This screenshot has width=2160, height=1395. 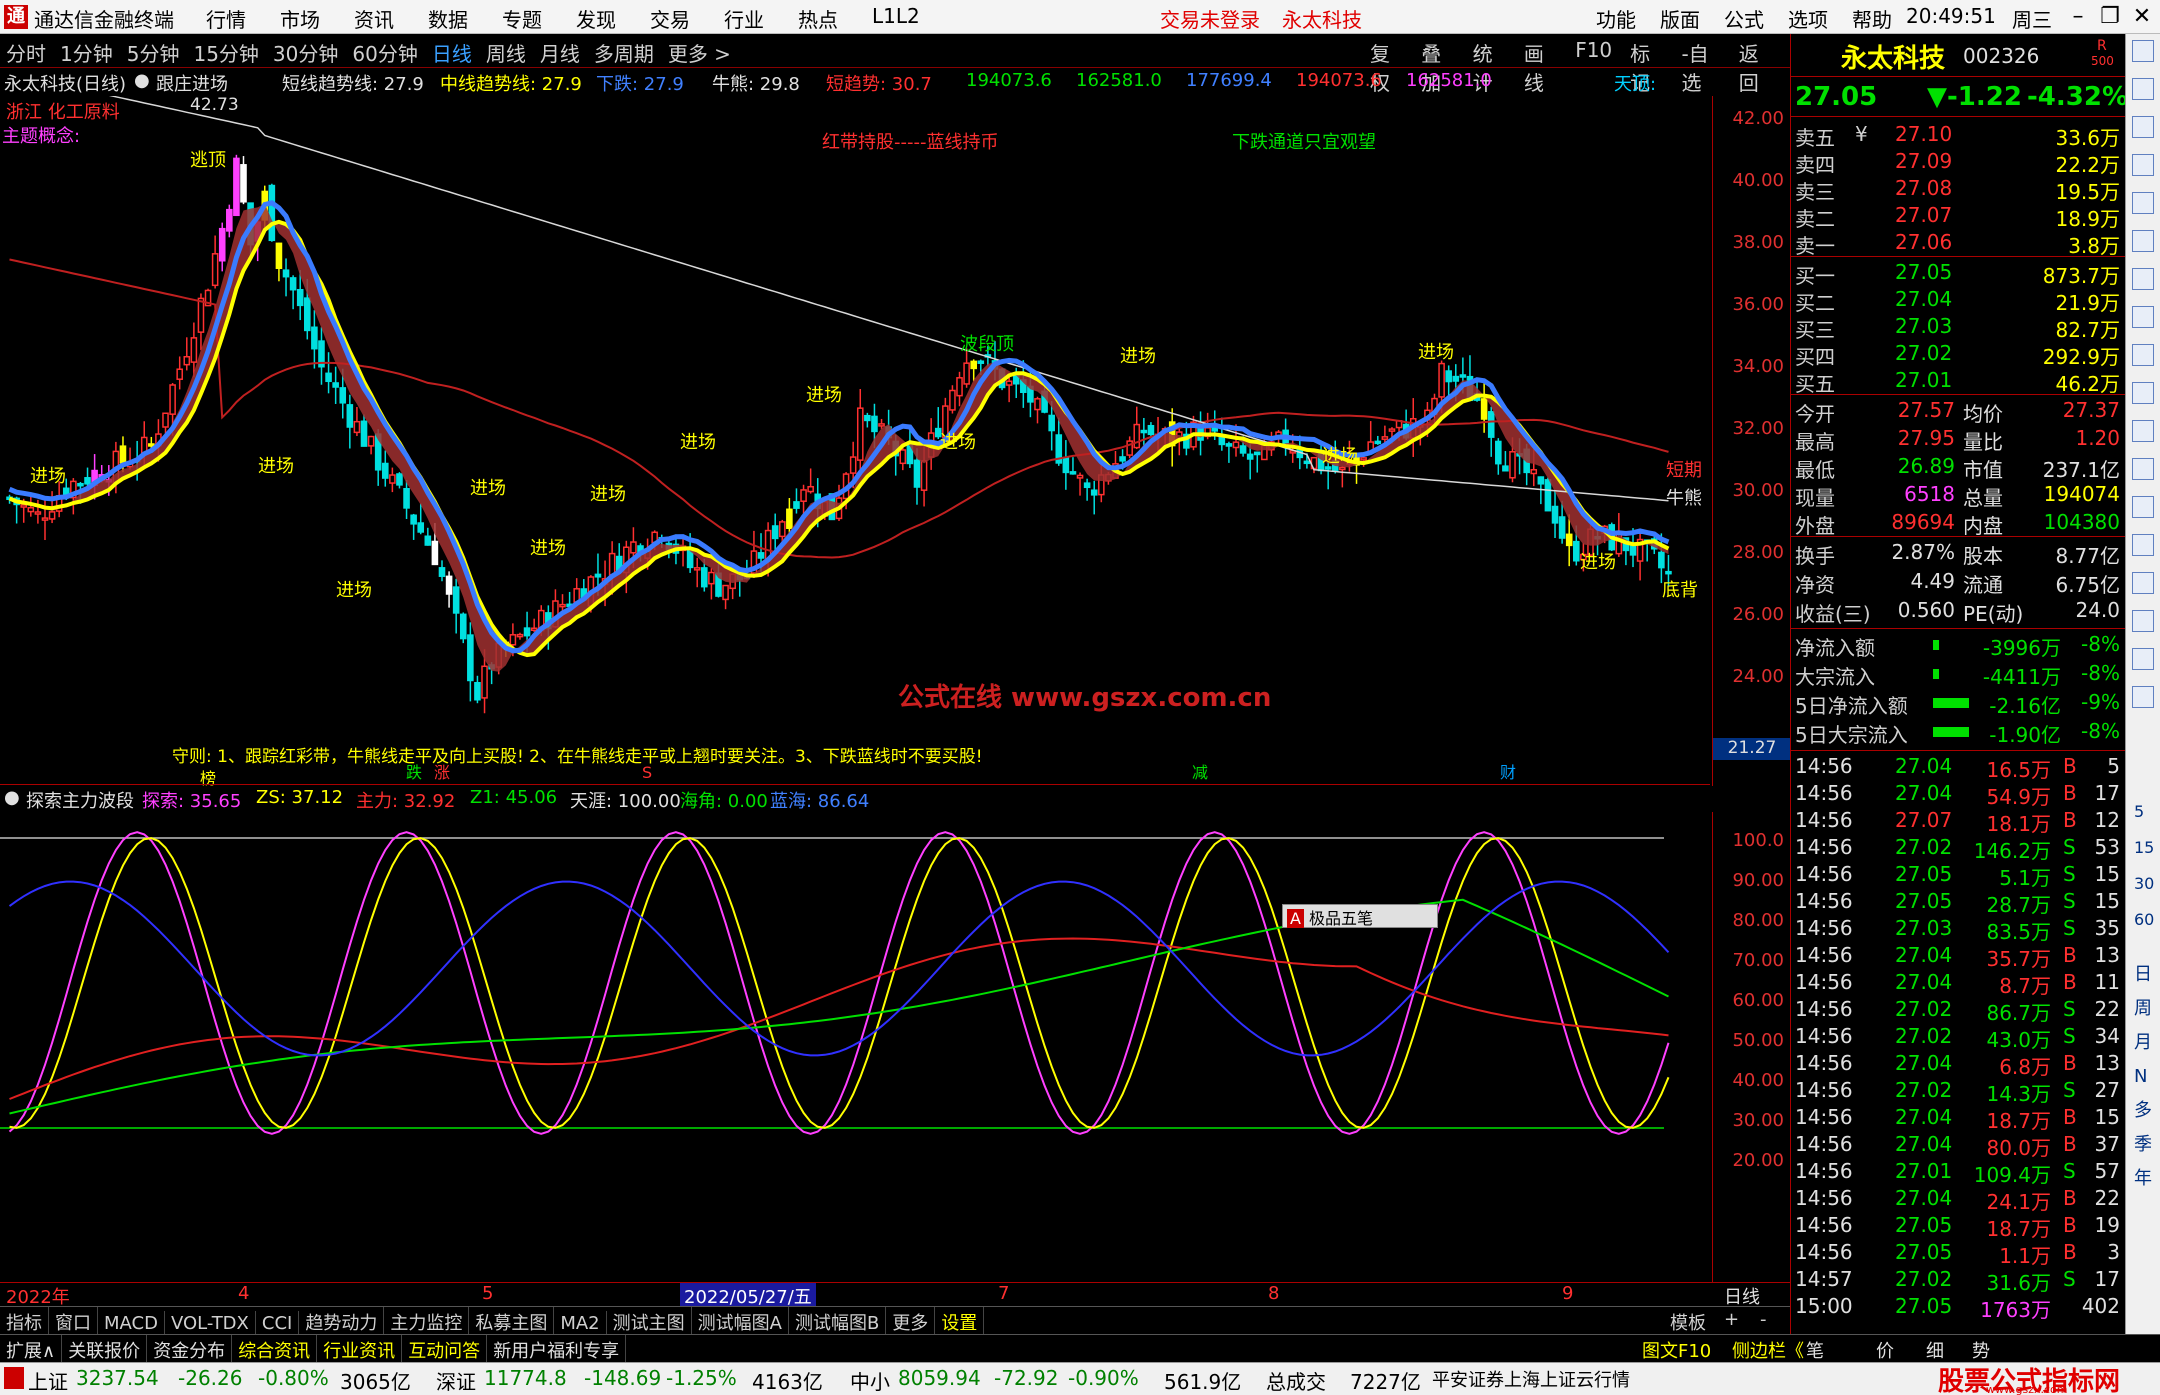 What do you see at coordinates (1958, 382) in the screenshot?
I see `bid-row: 买五 27.01 46.2万` at bounding box center [1958, 382].